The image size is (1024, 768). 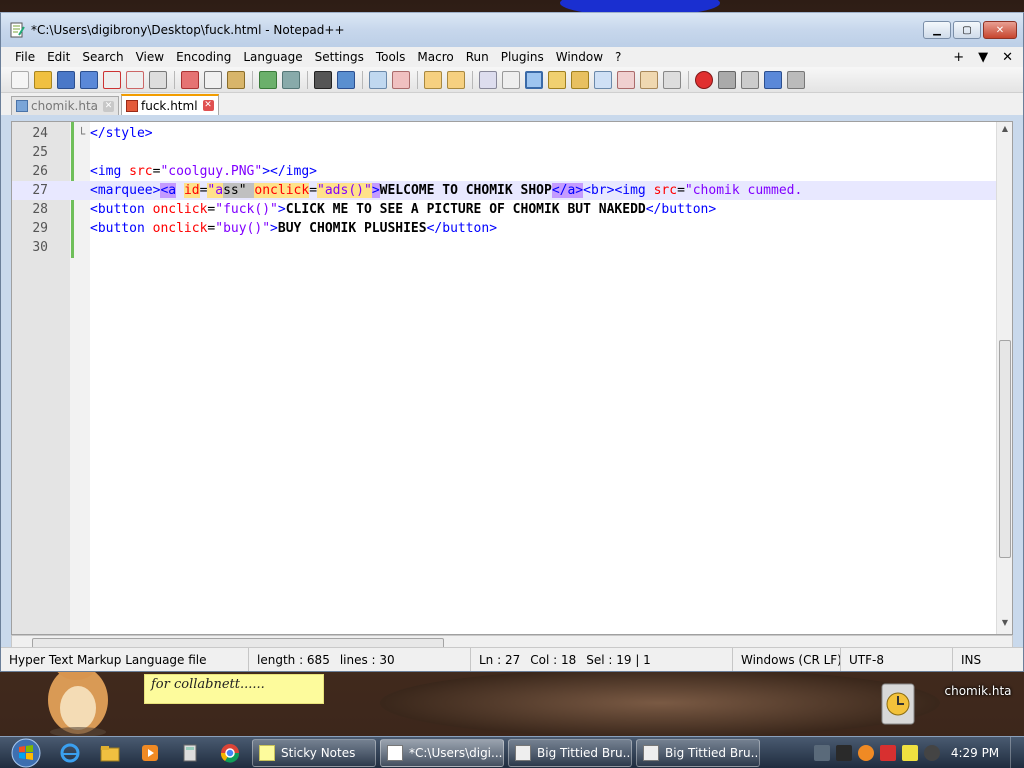 What do you see at coordinates (750, 79) in the screenshot?
I see `play-macro-icon` at bounding box center [750, 79].